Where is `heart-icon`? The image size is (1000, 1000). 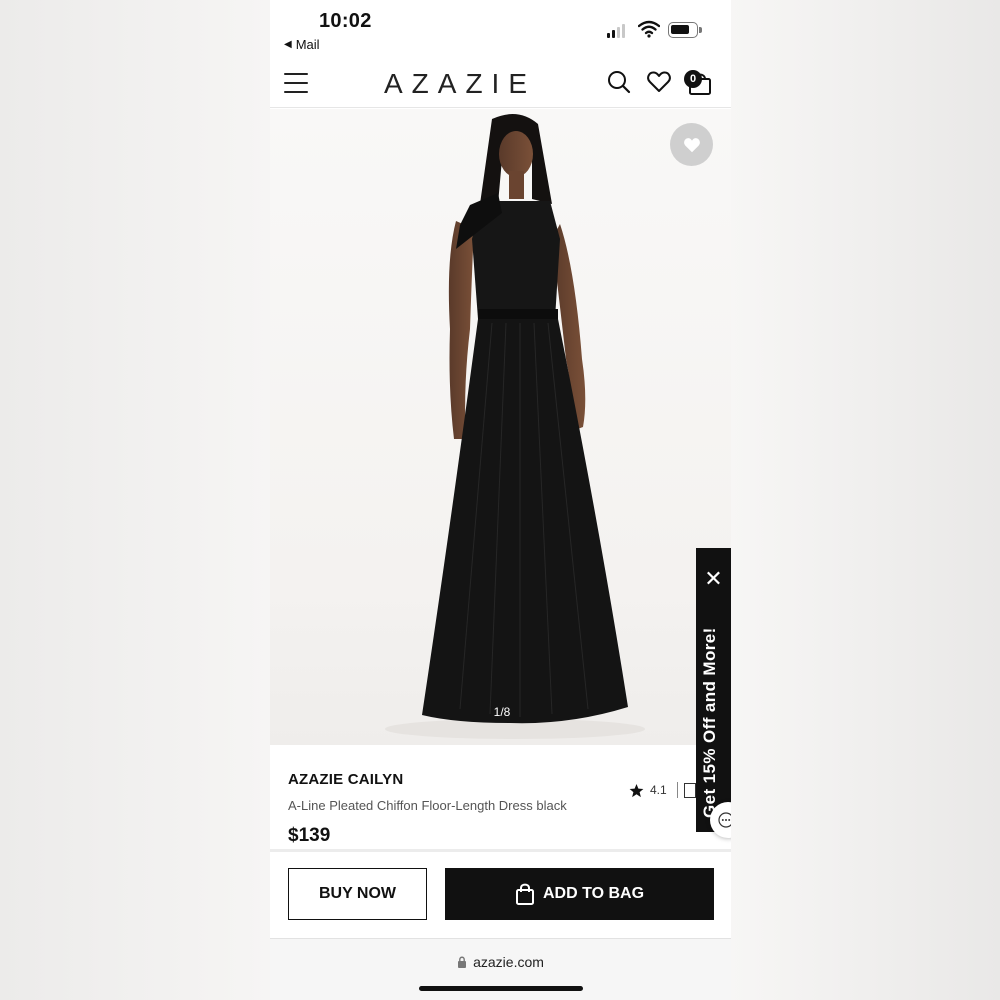 heart-icon is located at coordinates (691, 144).